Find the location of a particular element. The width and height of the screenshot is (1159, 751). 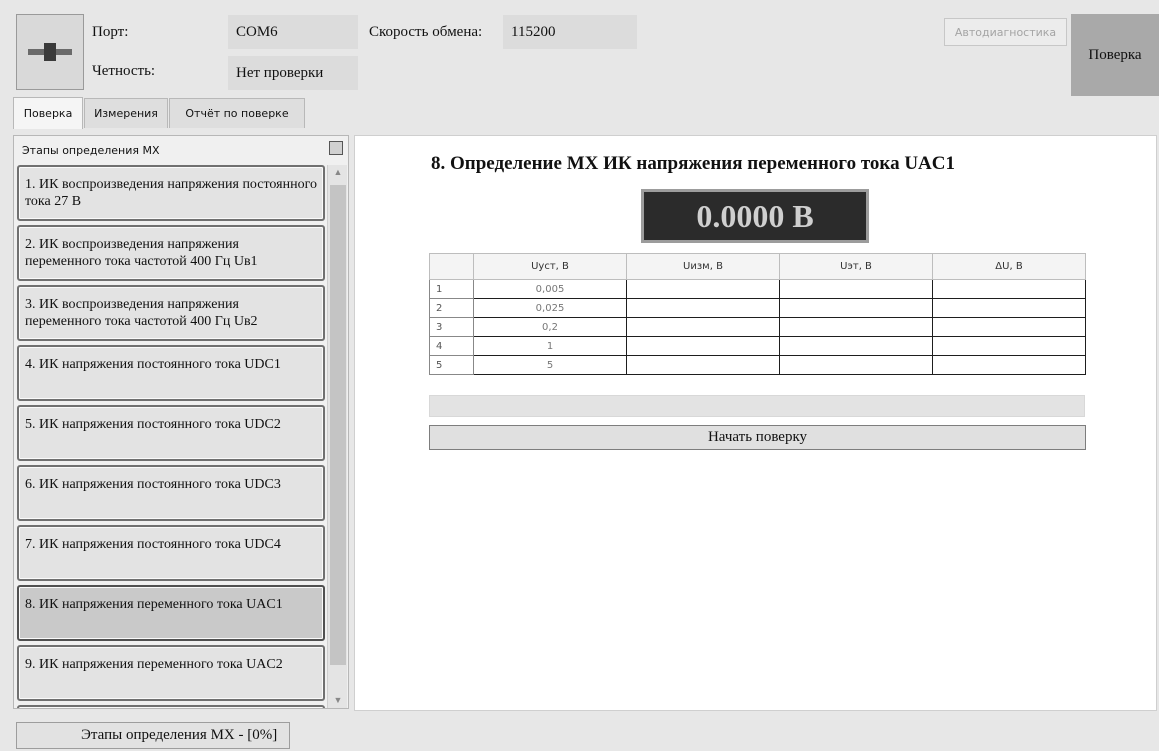

column-header: Uэт, В is located at coordinates (856, 266).